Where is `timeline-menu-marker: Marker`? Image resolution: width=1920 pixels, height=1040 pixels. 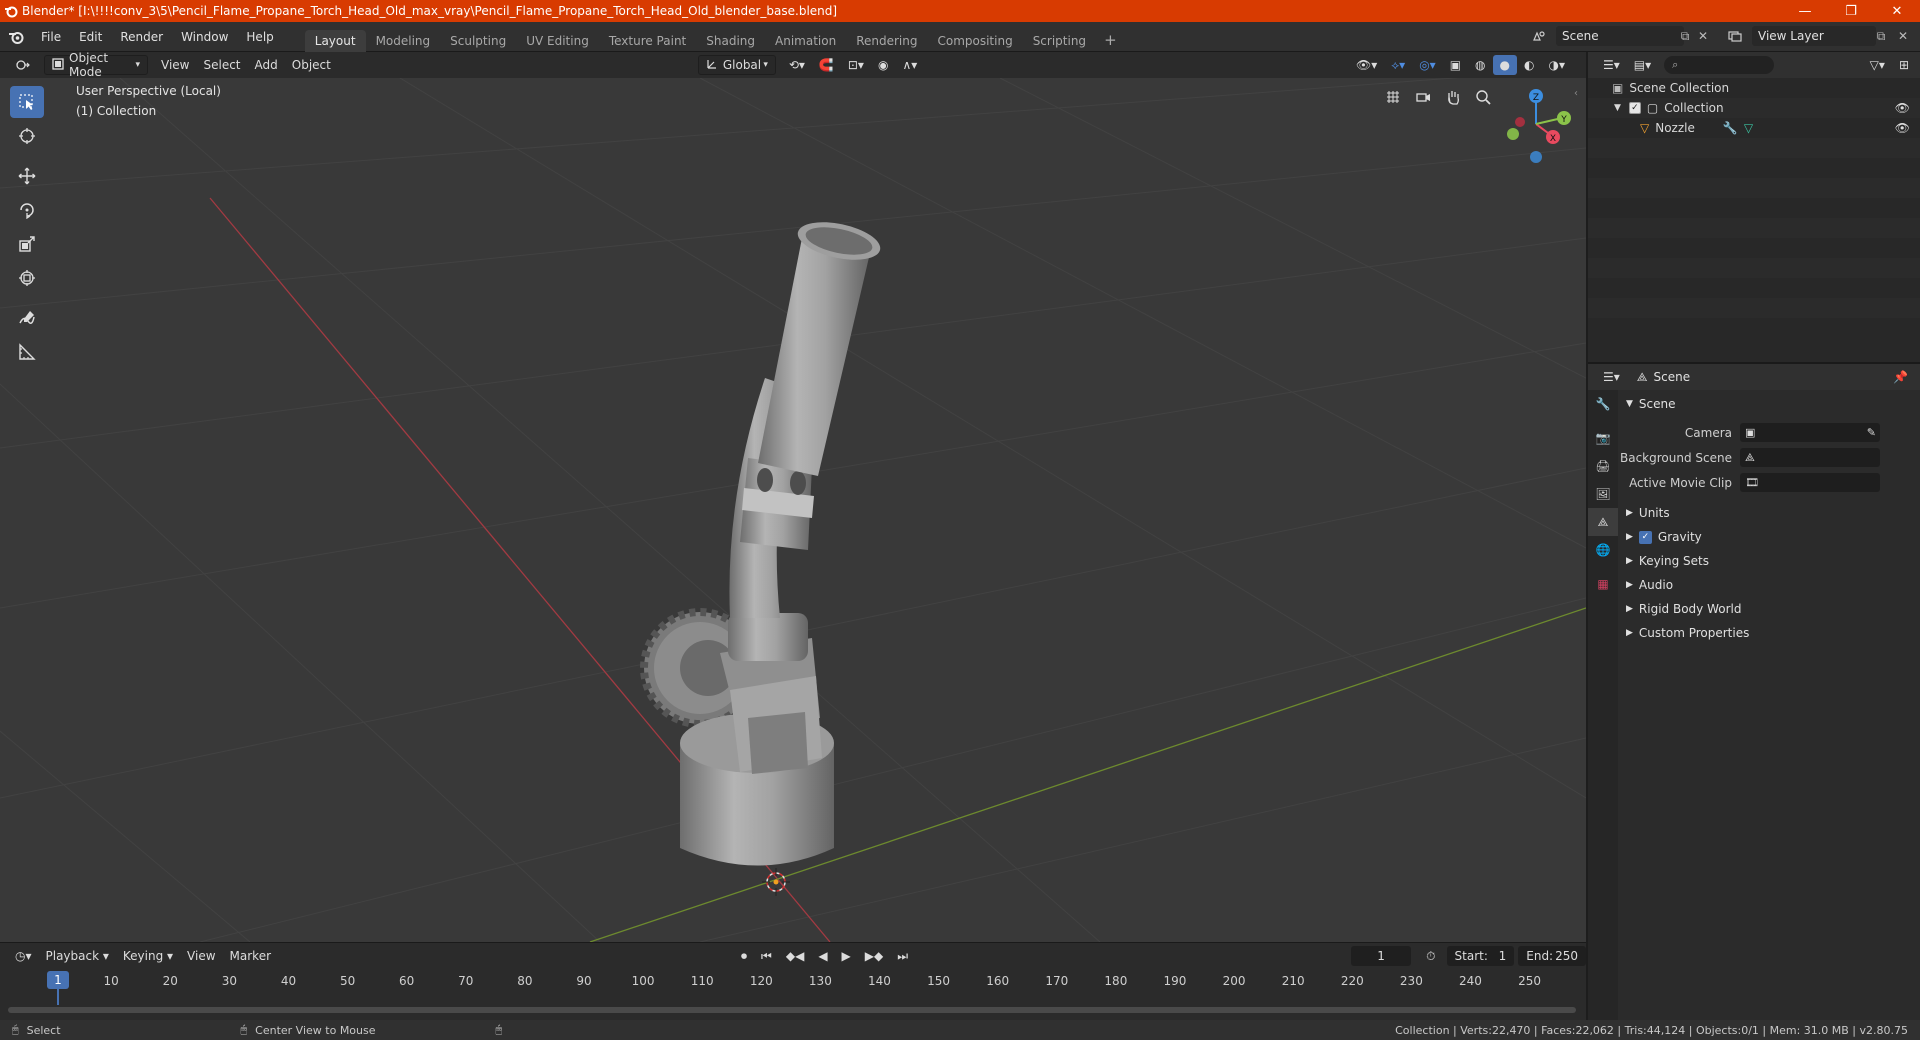
timeline-menu-marker: Marker is located at coordinates (250, 956).